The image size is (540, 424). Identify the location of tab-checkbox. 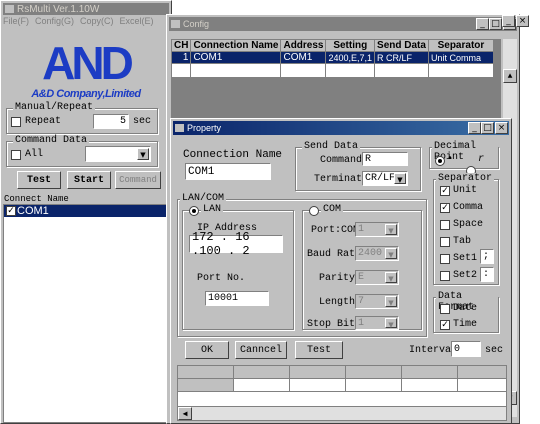
(445, 242).